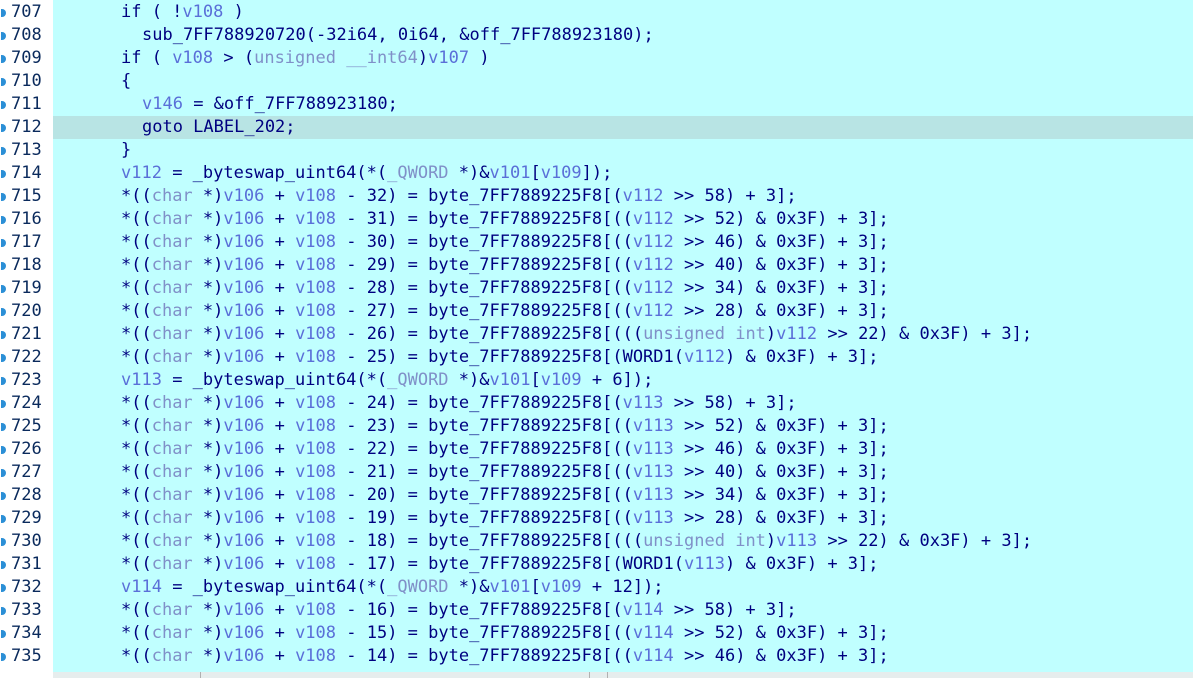 This screenshot has width=1193, height=678. Describe the element at coordinates (596, 12) in the screenshot. I see `code-line: 707 if ( !v108 )` at that location.